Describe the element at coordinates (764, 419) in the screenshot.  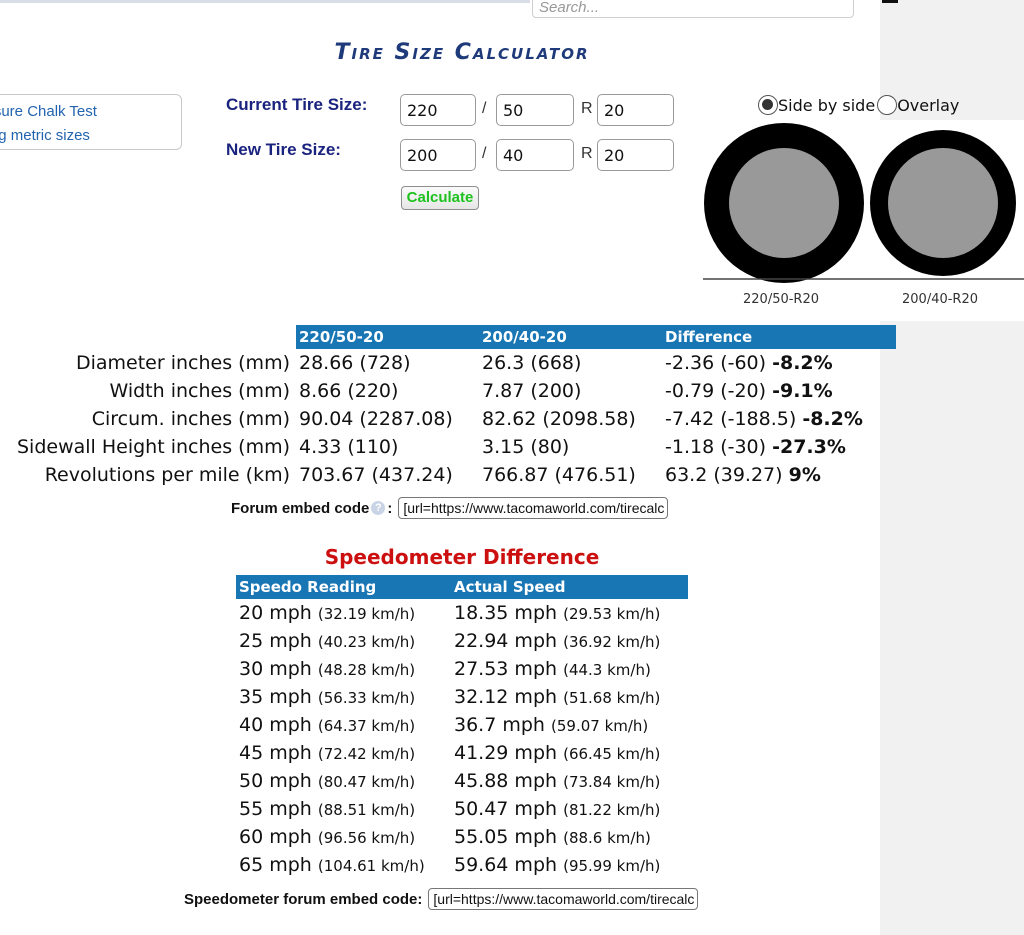
I see `difference-value: -7.42 (-188.5) -8.2%` at that location.